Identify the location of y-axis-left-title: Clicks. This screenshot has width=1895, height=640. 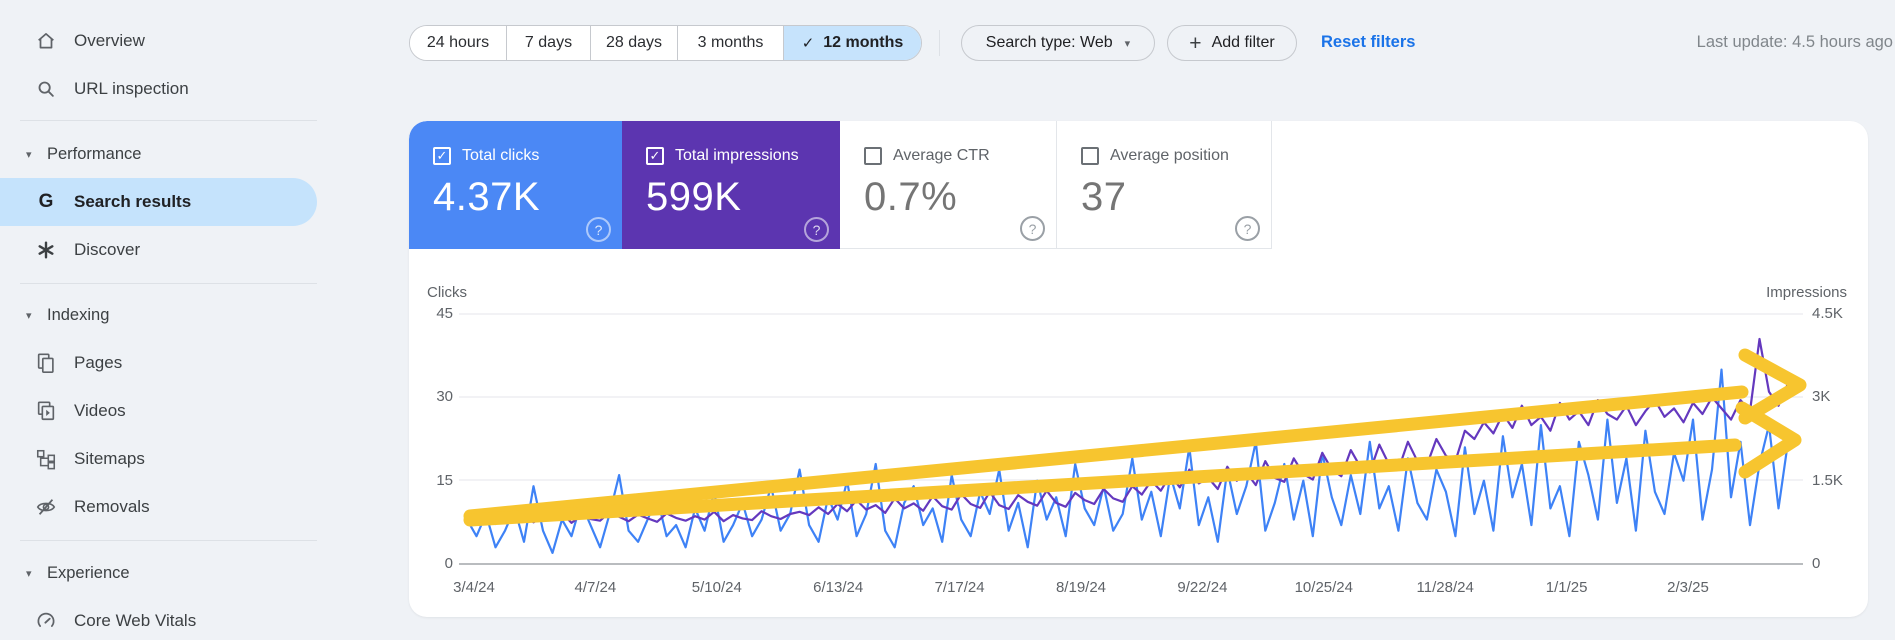
(447, 292).